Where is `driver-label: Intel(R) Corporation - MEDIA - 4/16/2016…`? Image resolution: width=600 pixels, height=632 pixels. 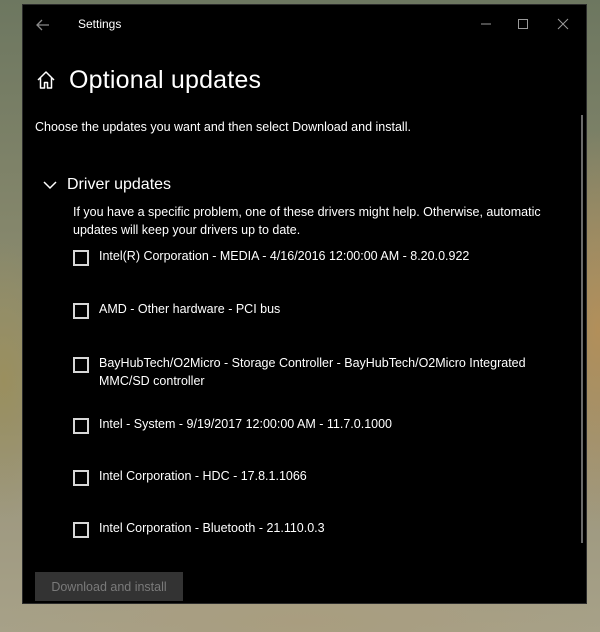
driver-label: Intel(R) Corporation - MEDIA - 4/16/2016… is located at coordinates (284, 256).